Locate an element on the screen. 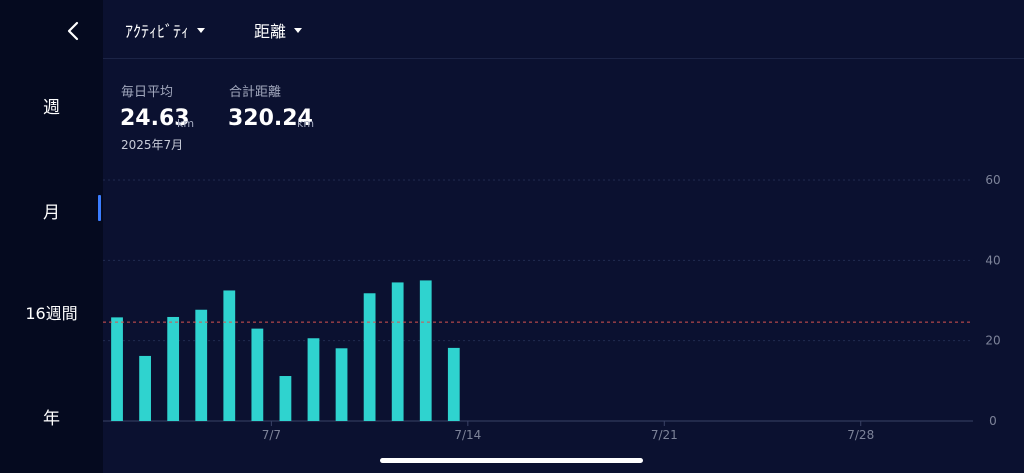 Image resolution: width=1024 pixels, height=473 pixels. bar-7/9 is located at coordinates (341, 384).